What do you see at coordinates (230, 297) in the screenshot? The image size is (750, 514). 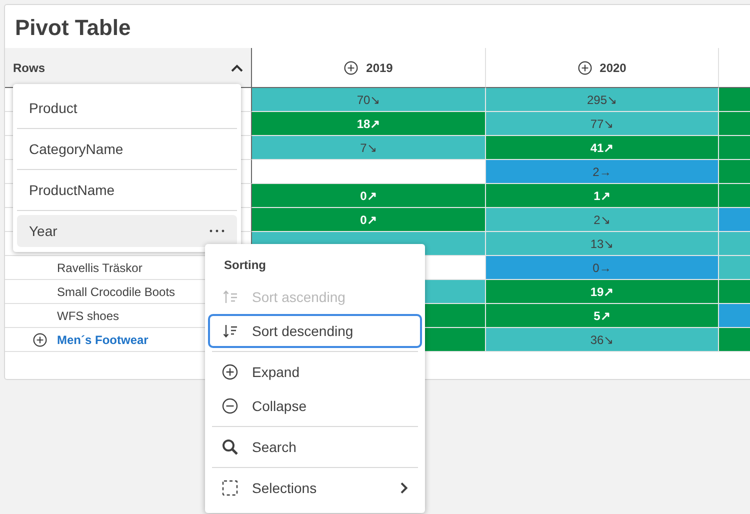 I see `sort-ascending-icon` at bounding box center [230, 297].